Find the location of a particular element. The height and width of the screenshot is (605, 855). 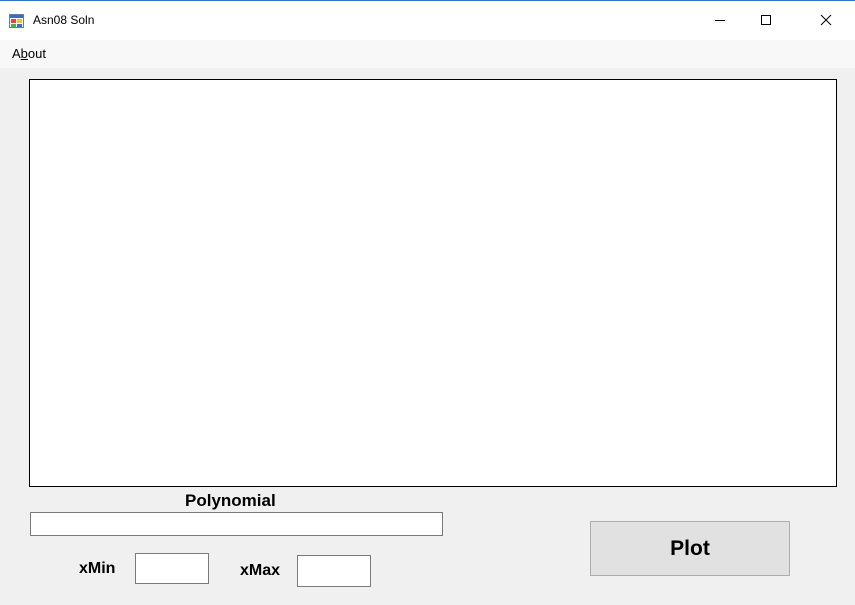

window-title: Asn08 Soln is located at coordinates (64, 20).